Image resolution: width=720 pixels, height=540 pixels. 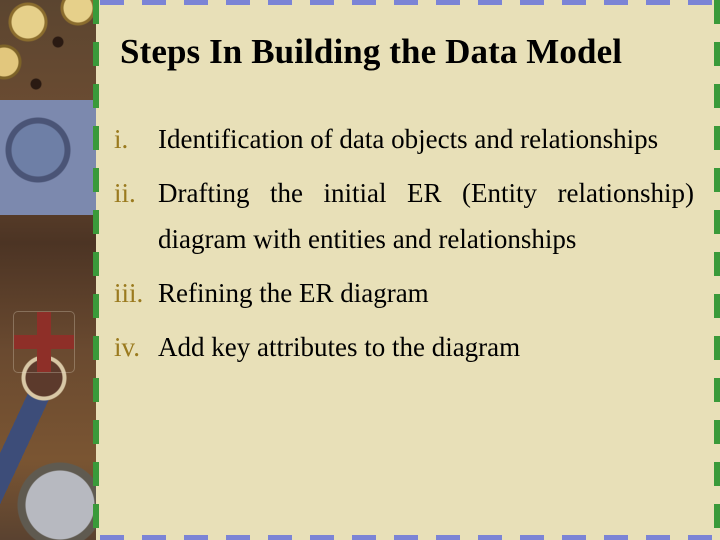 What do you see at coordinates (125, 193) in the screenshot?
I see `list-item-number: ii.` at bounding box center [125, 193].